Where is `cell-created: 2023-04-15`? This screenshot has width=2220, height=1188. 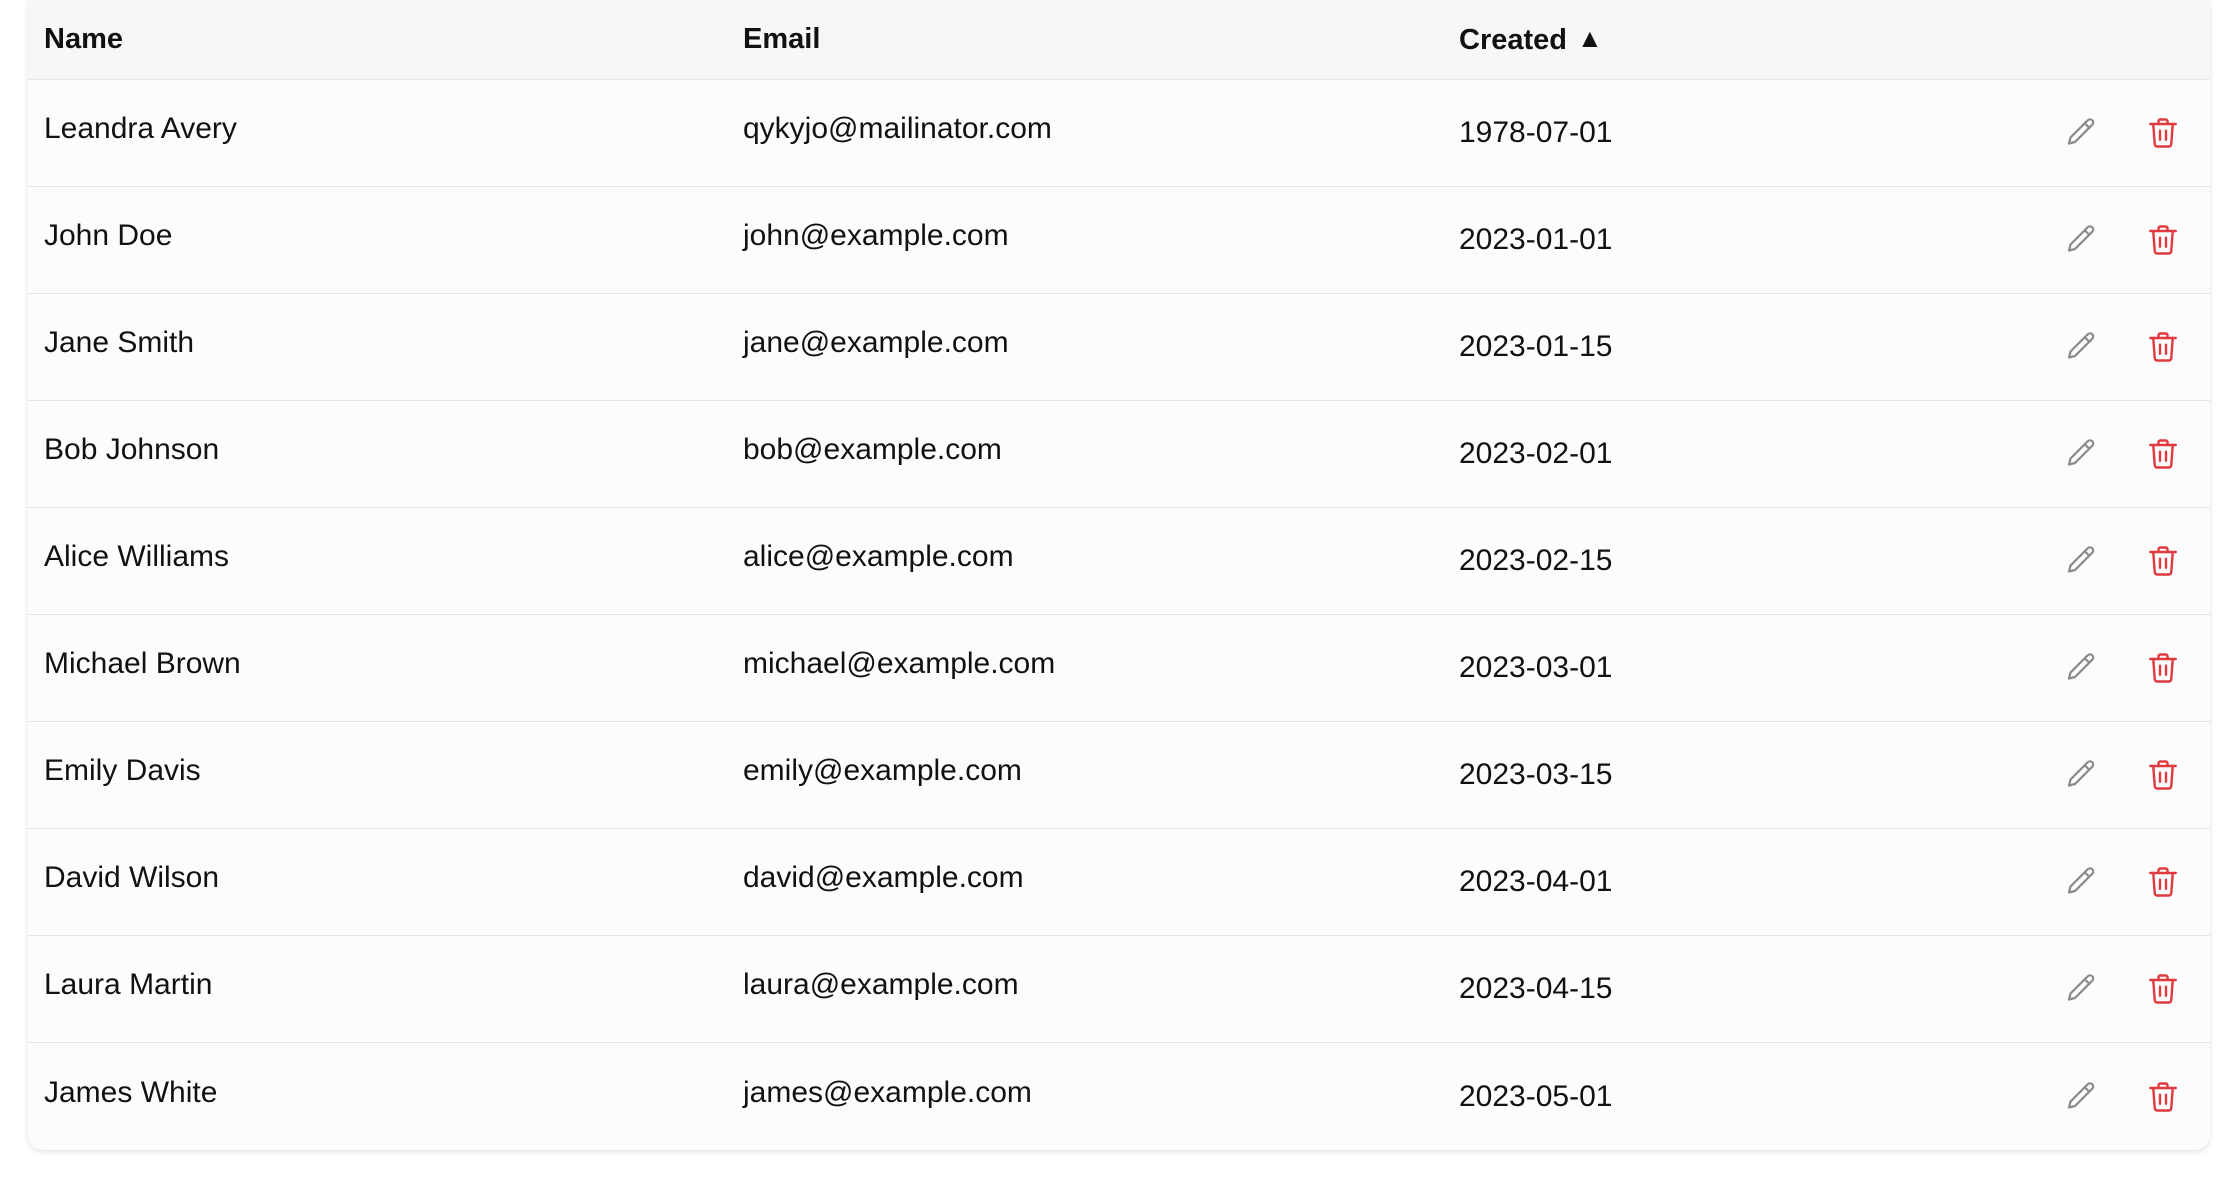
cell-created: 2023-04-15 is located at coordinates (1536, 988).